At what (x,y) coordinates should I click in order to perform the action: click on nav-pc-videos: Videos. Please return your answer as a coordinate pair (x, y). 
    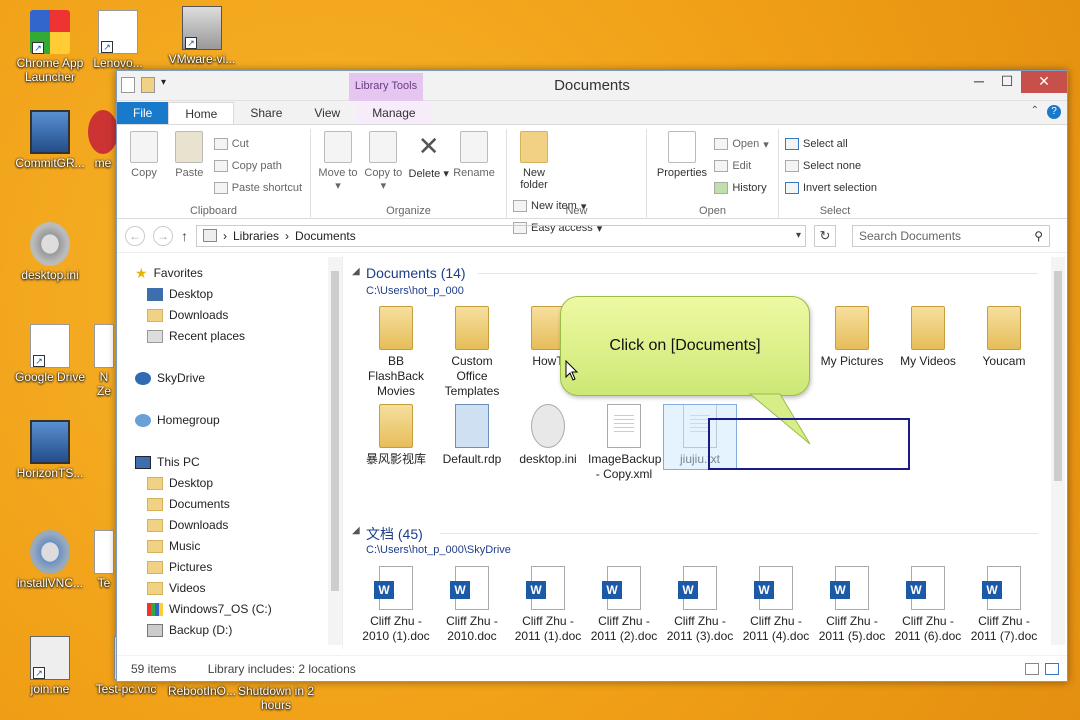
    Looking at the image, I should click on (176, 588).